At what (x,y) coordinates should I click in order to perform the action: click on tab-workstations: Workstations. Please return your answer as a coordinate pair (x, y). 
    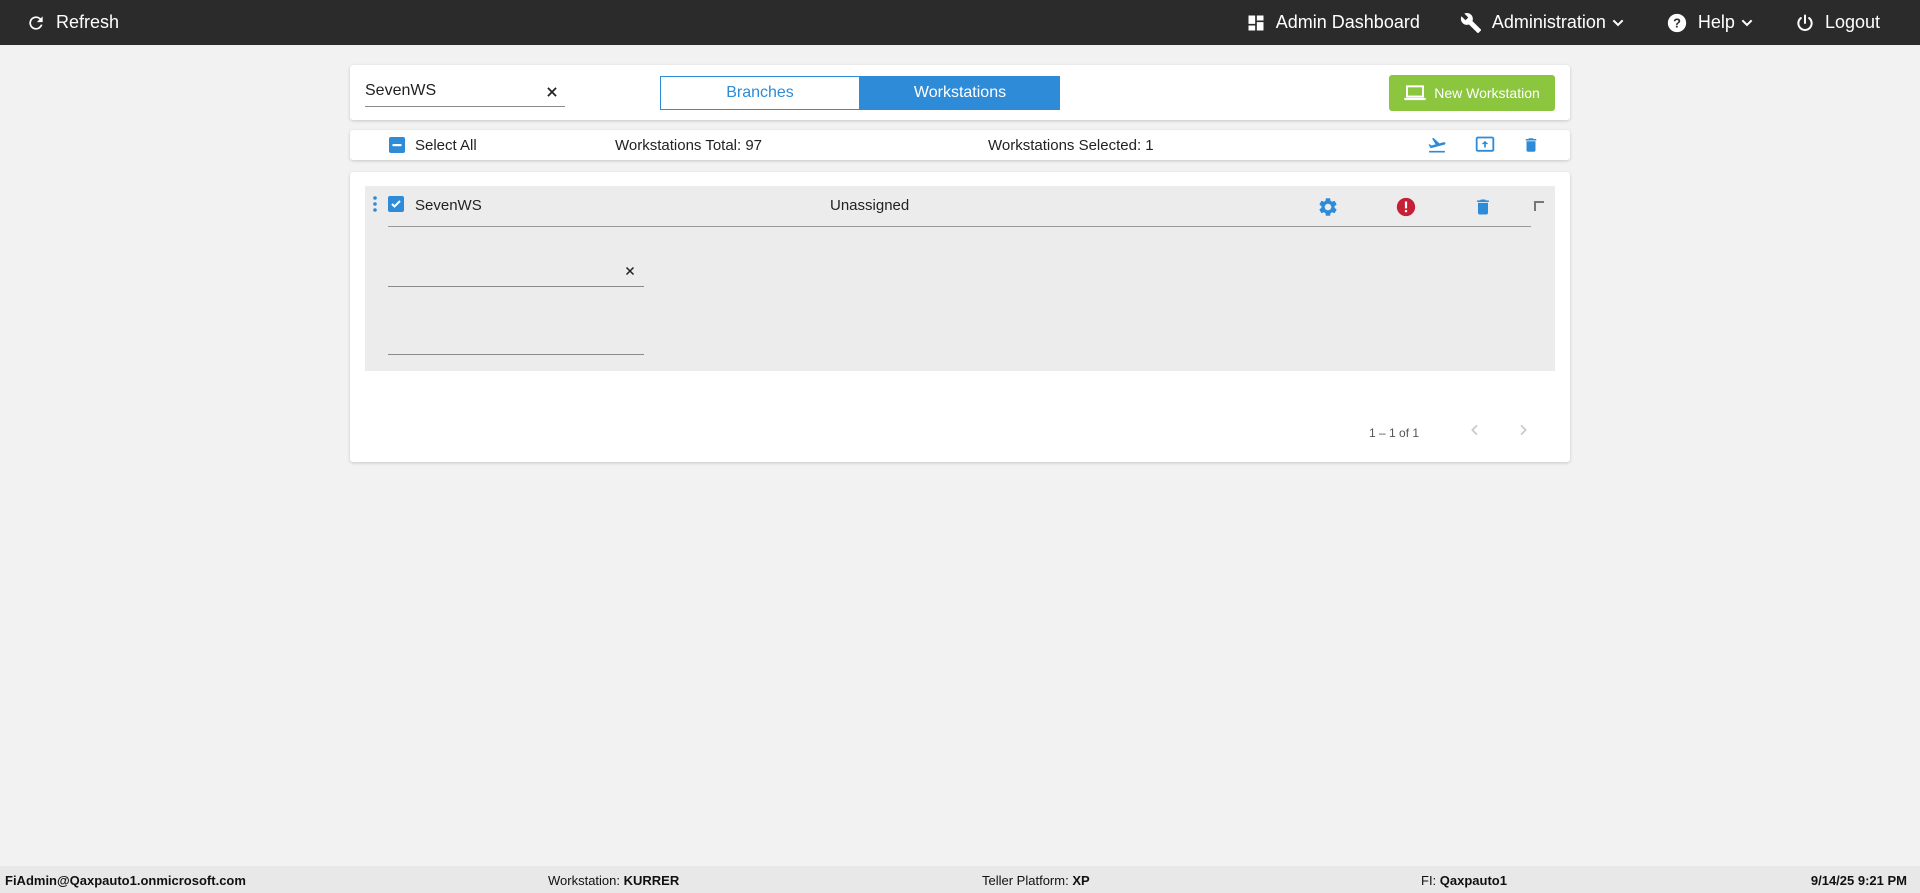
    Looking at the image, I should click on (960, 93).